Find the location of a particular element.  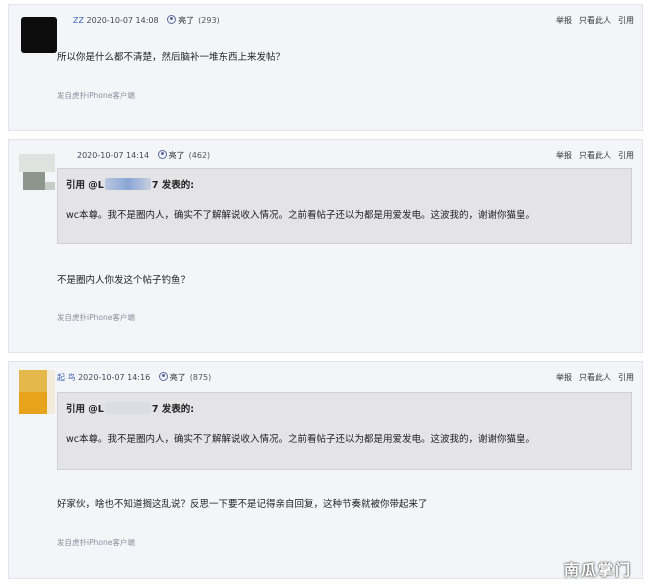

post-date: 2020-10-07 14:16 is located at coordinates (114, 377).